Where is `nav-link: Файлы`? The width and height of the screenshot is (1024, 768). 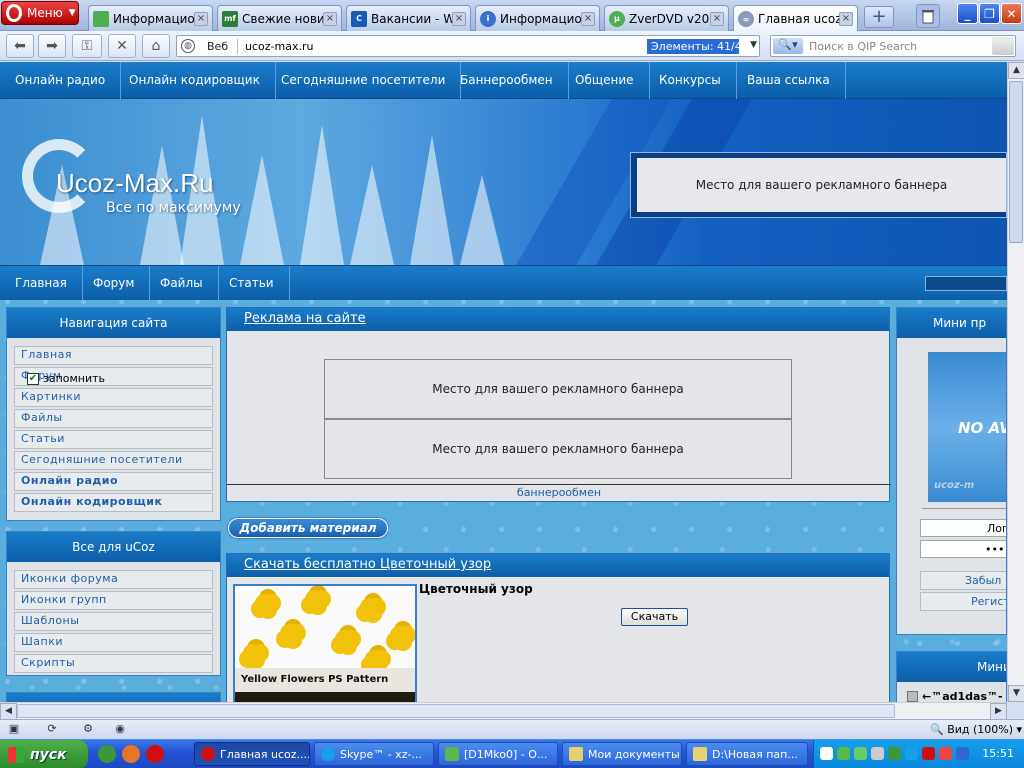
nav-link: Файлы is located at coordinates (113, 418).